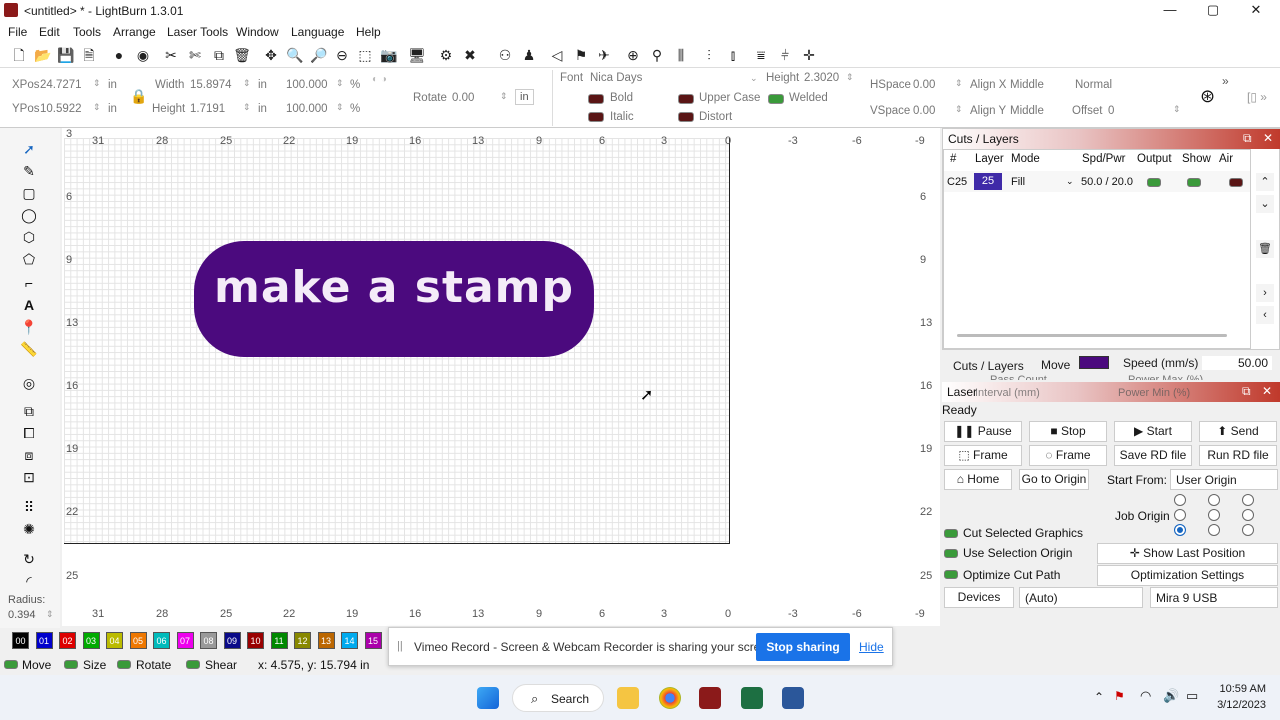 The height and width of the screenshot is (720, 1280). I want to click on go-to-origin-button: Go to Origin, so click(1054, 479).